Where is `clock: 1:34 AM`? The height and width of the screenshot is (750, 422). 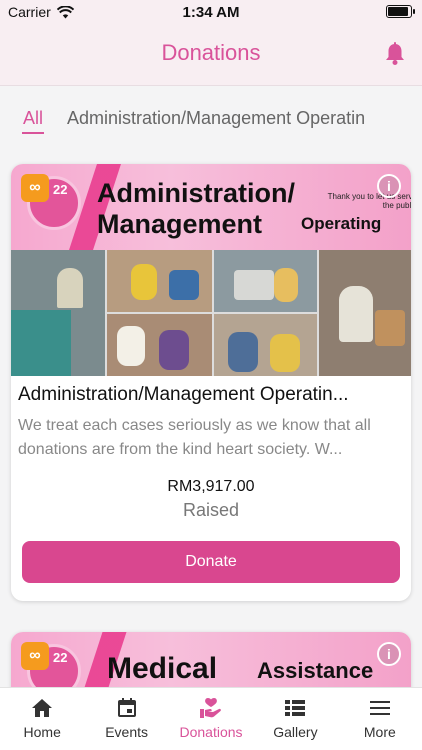
clock: 1:34 AM is located at coordinates (211, 12).